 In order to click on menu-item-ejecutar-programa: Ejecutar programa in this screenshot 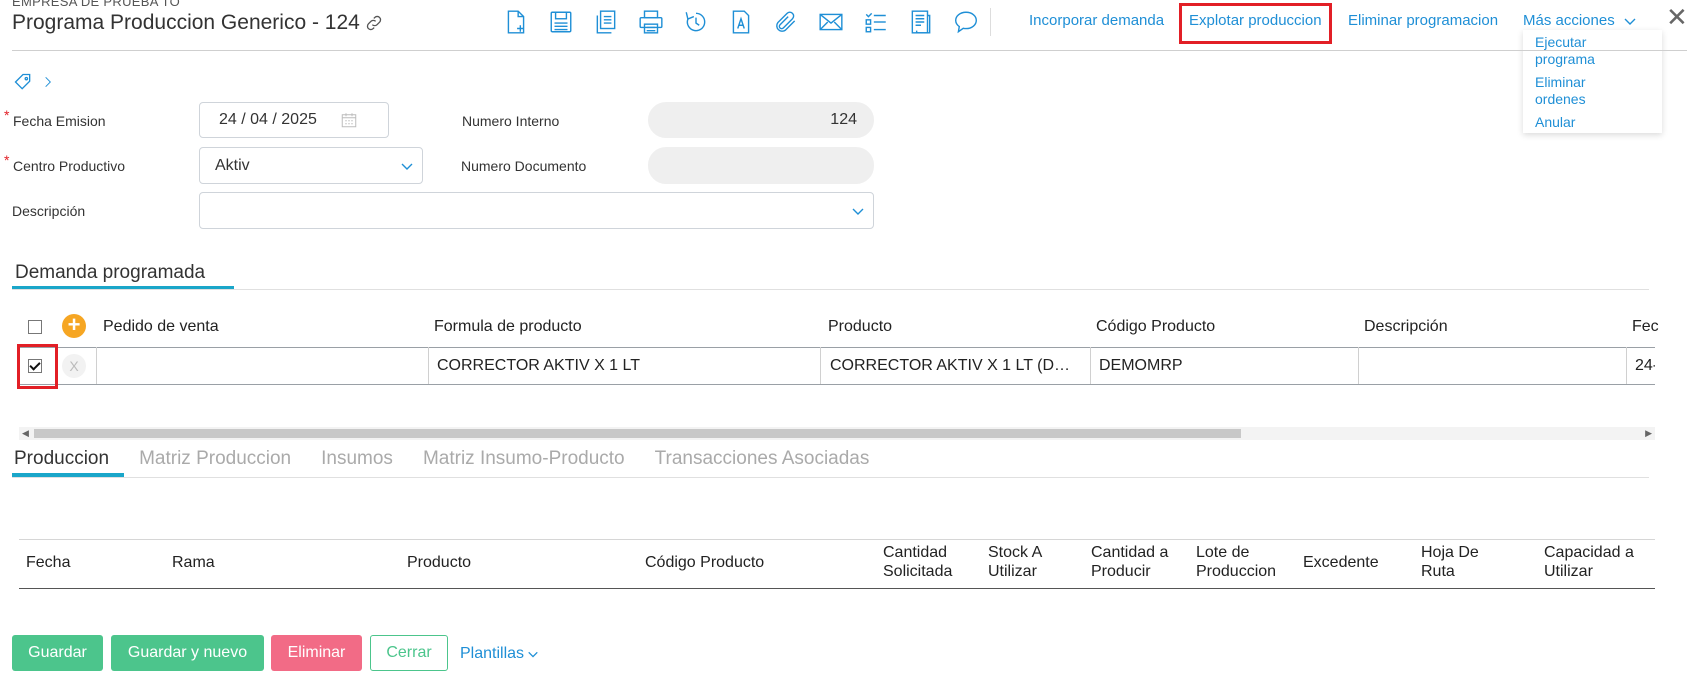, I will do `click(1568, 51)`.